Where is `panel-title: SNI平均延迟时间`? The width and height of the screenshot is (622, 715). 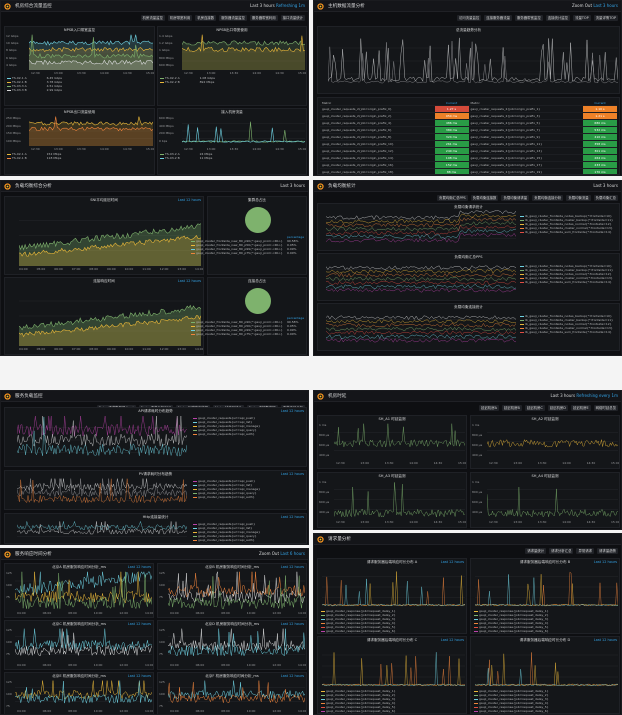 panel-title: SNI平均延迟时间 is located at coordinates (104, 200).